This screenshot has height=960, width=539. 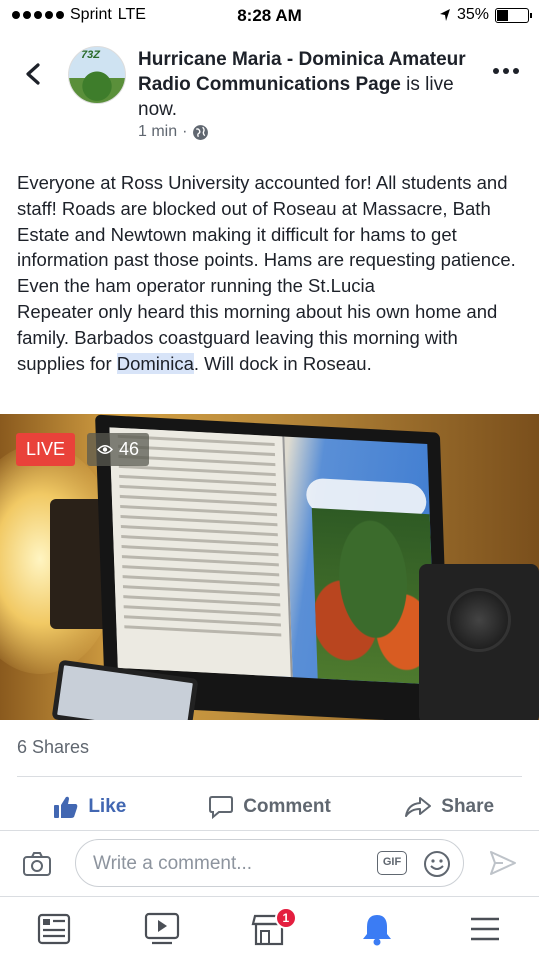 I want to click on video-play-icon, so click(x=161, y=928).